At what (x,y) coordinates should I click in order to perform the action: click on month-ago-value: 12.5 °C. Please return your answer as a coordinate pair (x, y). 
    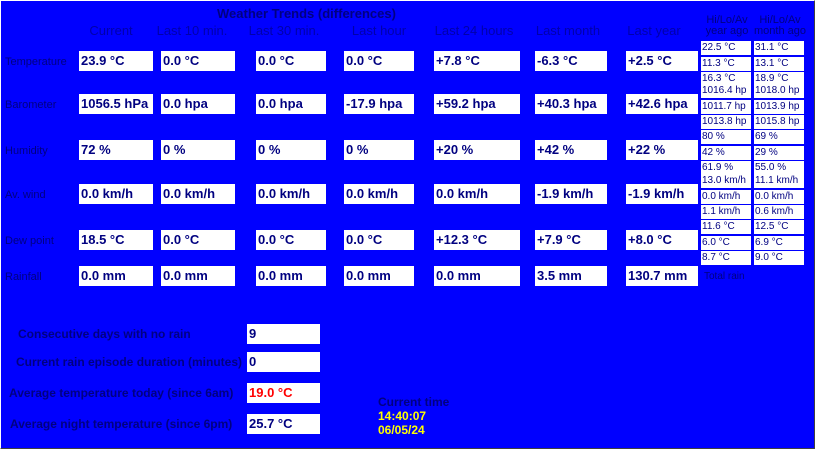
    Looking at the image, I should click on (779, 227).